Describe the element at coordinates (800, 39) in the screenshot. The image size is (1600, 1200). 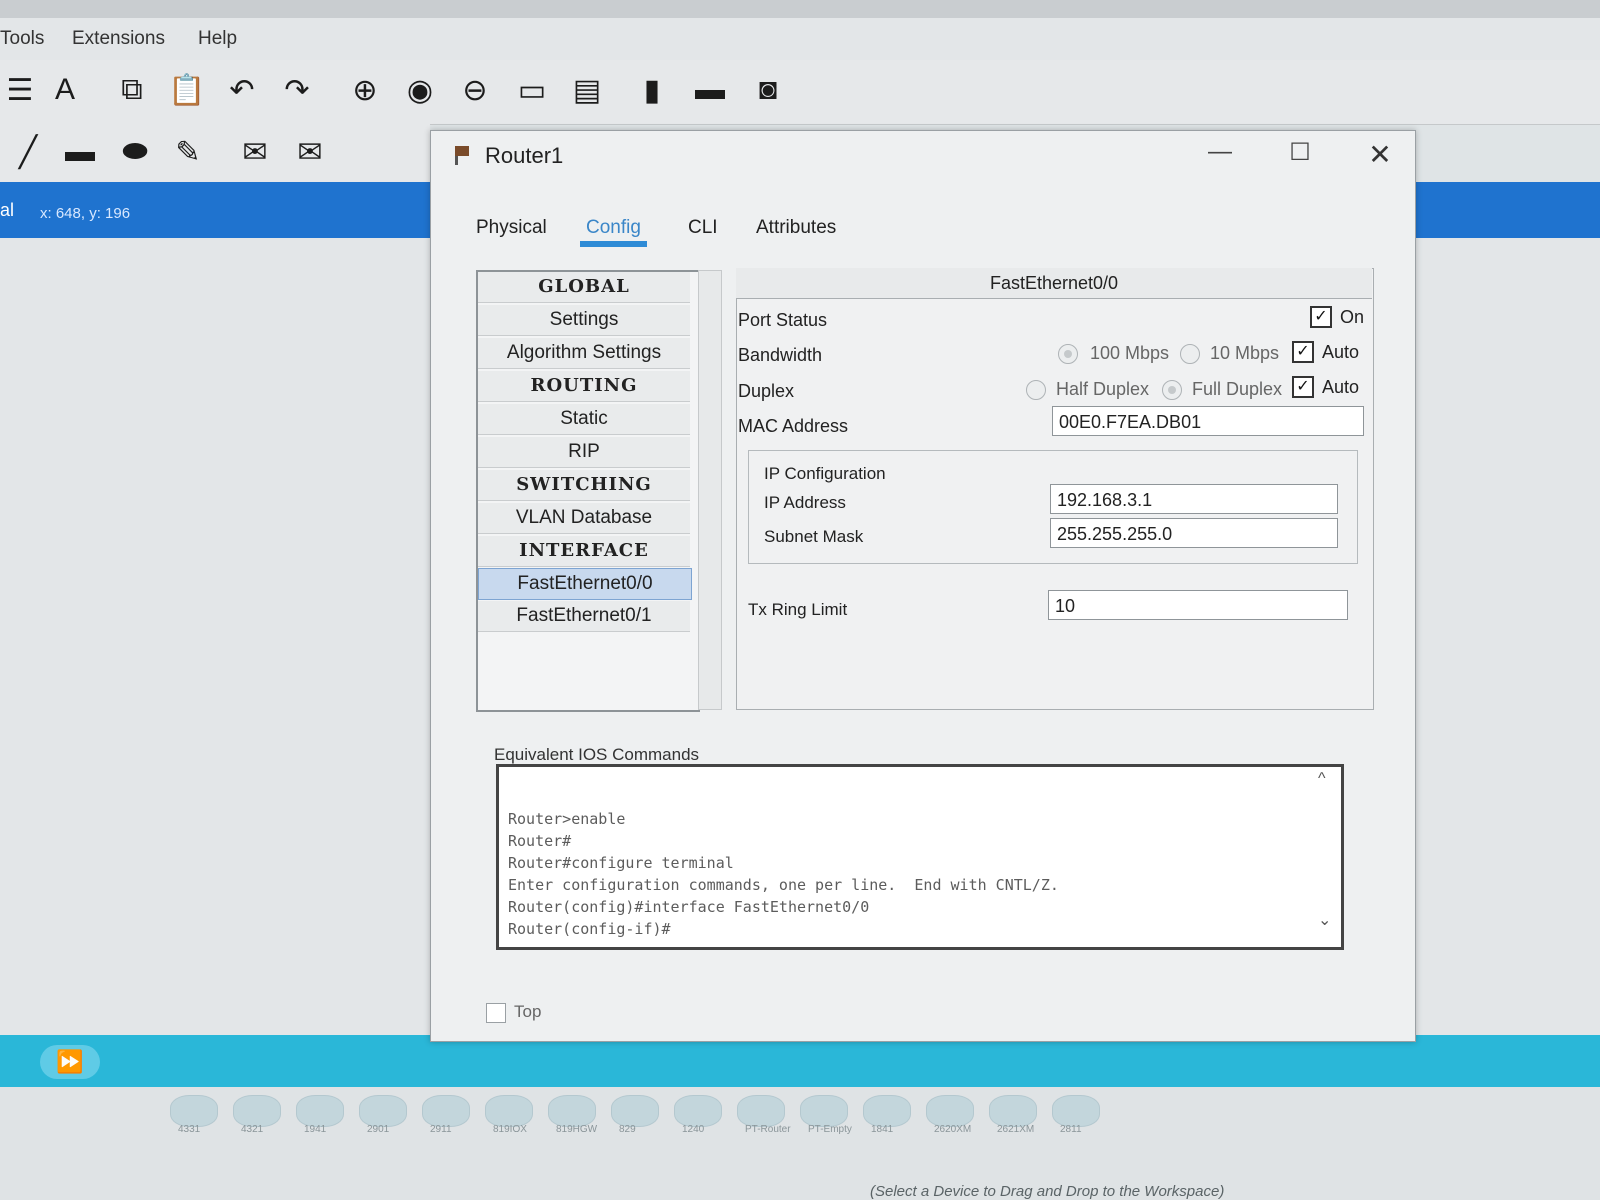
I see `menu-bar: Tools Extensions Help` at that location.